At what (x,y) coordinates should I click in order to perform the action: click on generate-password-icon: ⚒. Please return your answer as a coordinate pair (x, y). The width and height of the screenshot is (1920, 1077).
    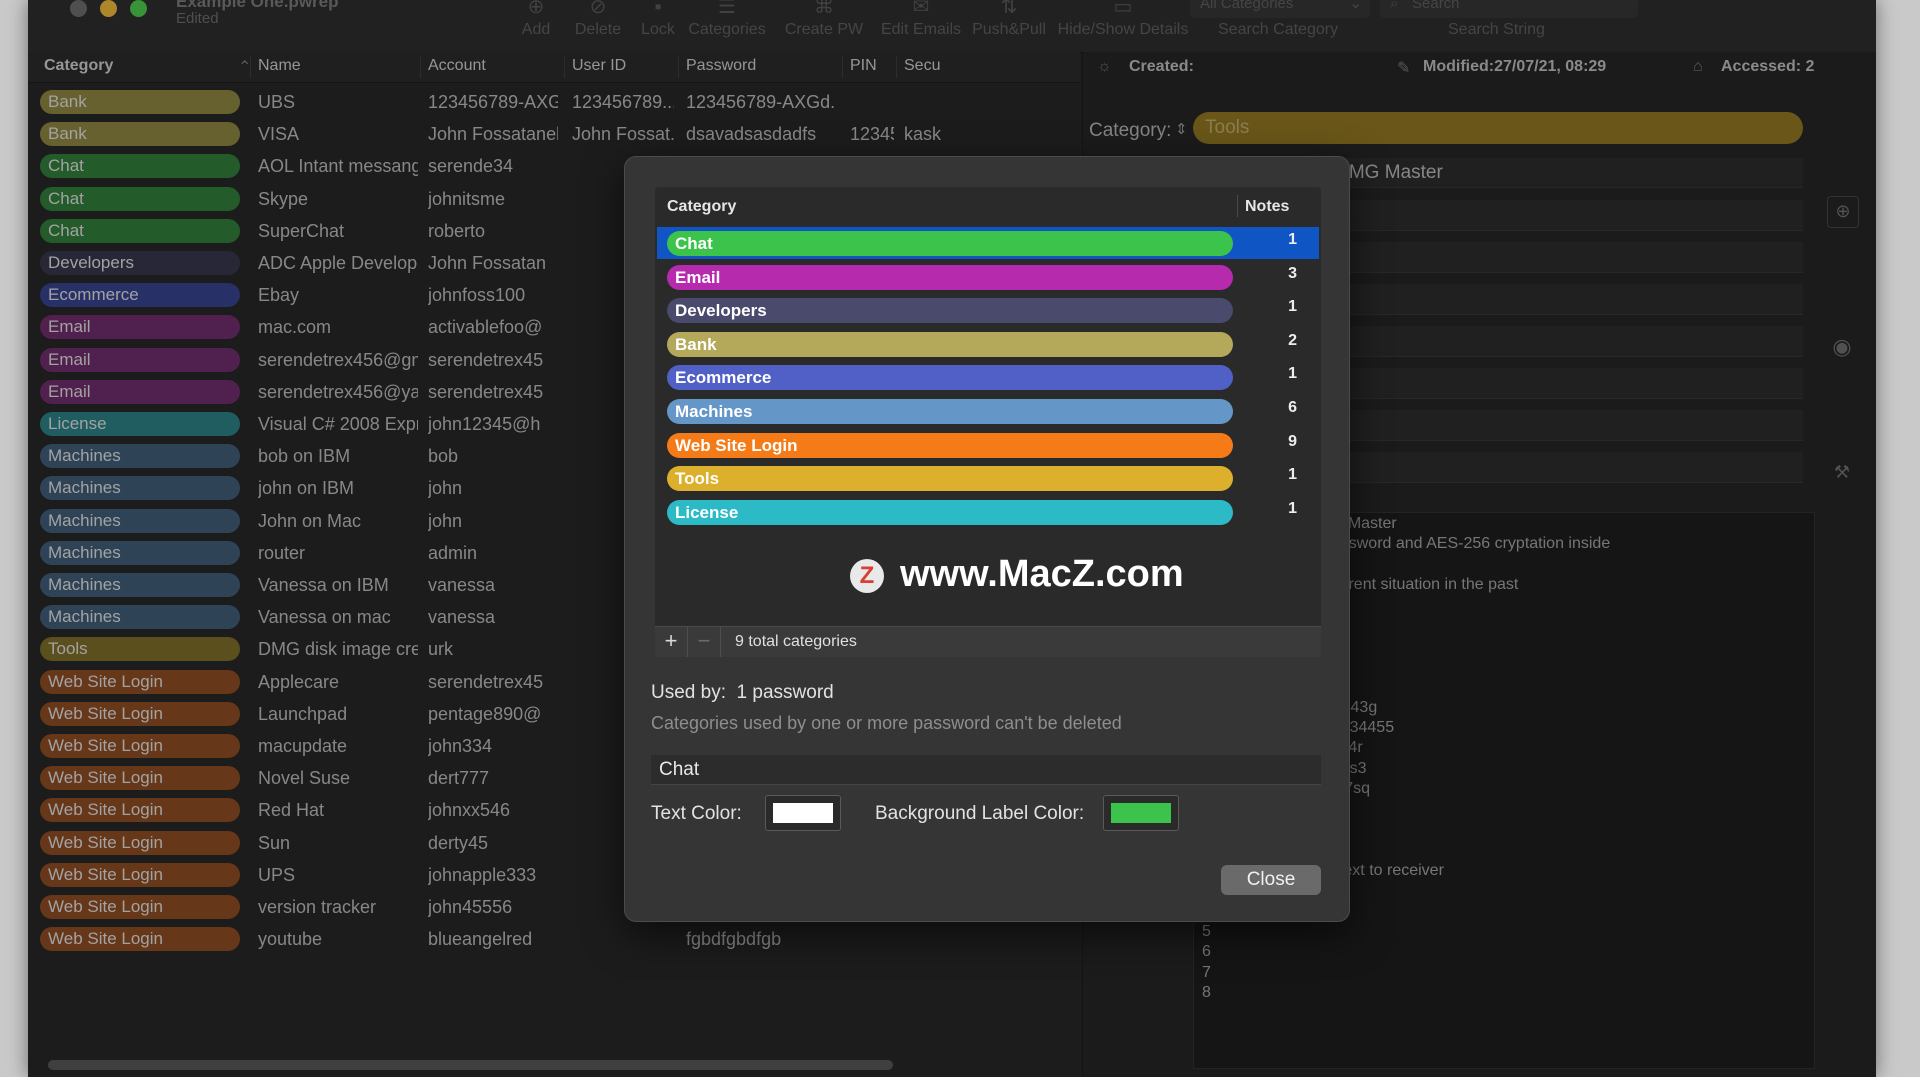
    Looking at the image, I should click on (1842, 477).